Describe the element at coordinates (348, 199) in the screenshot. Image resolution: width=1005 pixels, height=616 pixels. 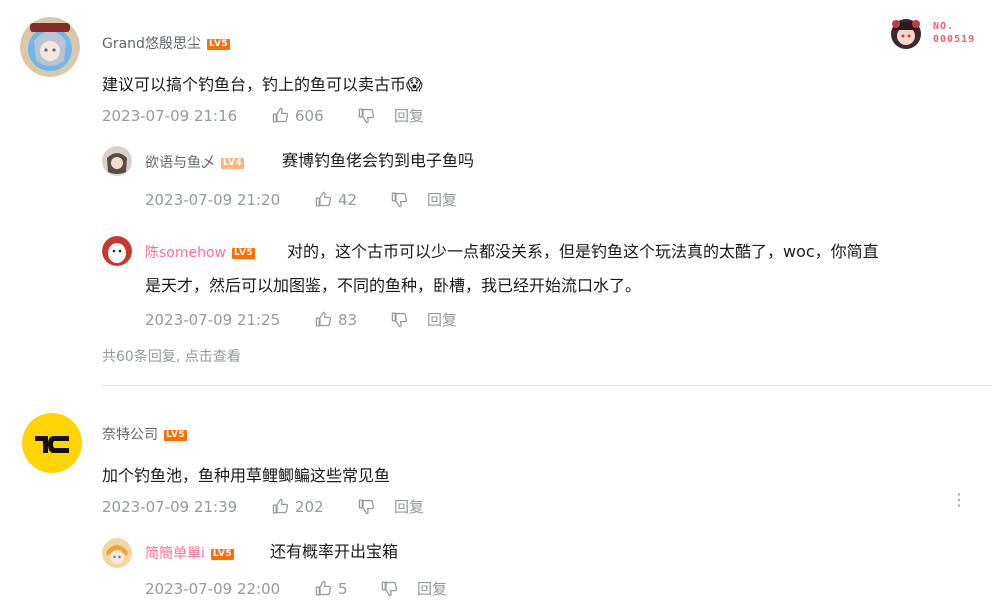
I see `like-count: 42` at that location.